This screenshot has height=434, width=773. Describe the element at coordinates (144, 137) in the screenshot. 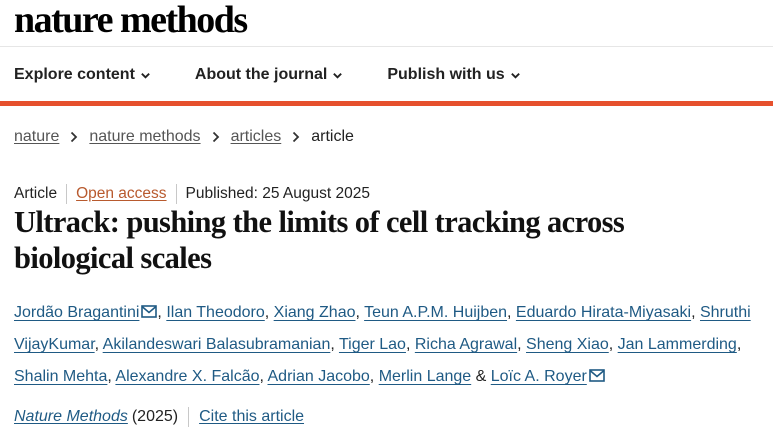

I see `breadcrumb-nature-methods: nature methods` at that location.